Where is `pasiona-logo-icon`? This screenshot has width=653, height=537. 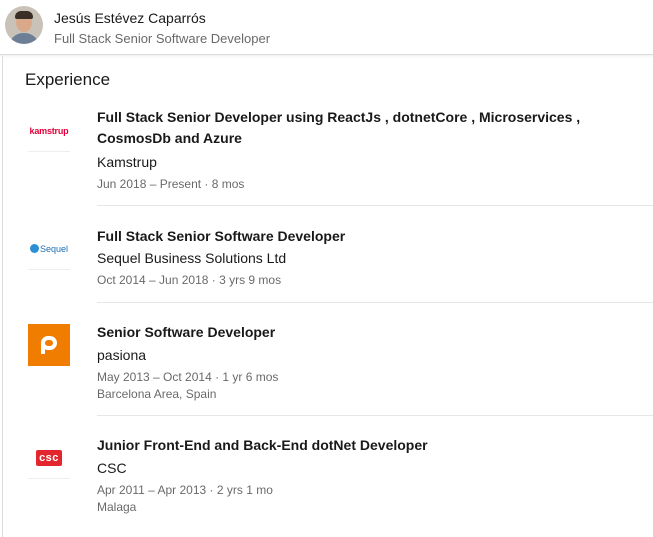
pasiona-logo-icon is located at coordinates (49, 345).